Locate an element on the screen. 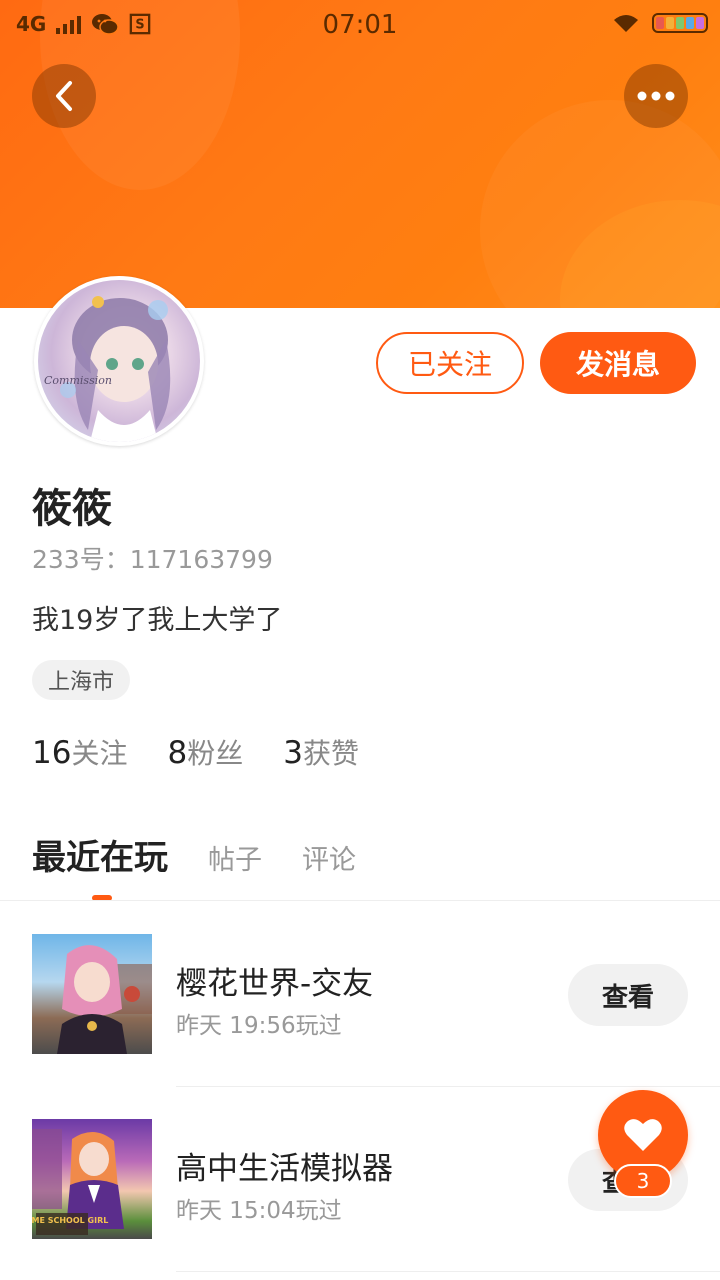 This screenshot has height=1280, width=720. likes-count: 3 is located at coordinates (293, 753).